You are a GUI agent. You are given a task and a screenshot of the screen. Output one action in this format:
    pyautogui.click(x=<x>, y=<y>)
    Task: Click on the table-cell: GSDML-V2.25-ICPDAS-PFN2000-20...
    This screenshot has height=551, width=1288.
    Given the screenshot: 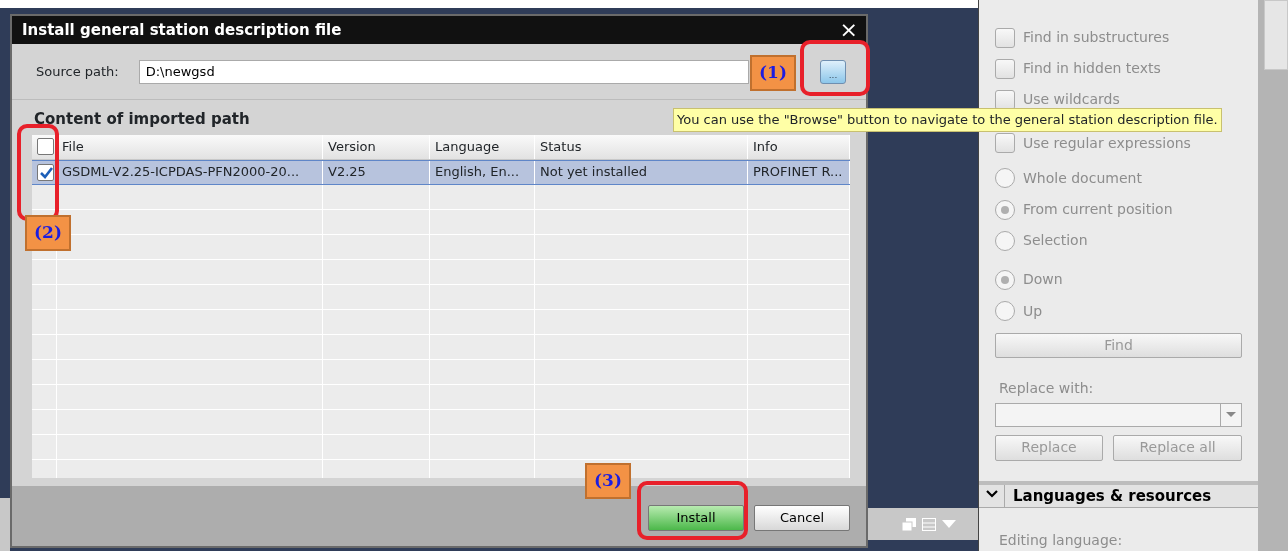 What is the action you would take?
    pyautogui.click(x=190, y=172)
    